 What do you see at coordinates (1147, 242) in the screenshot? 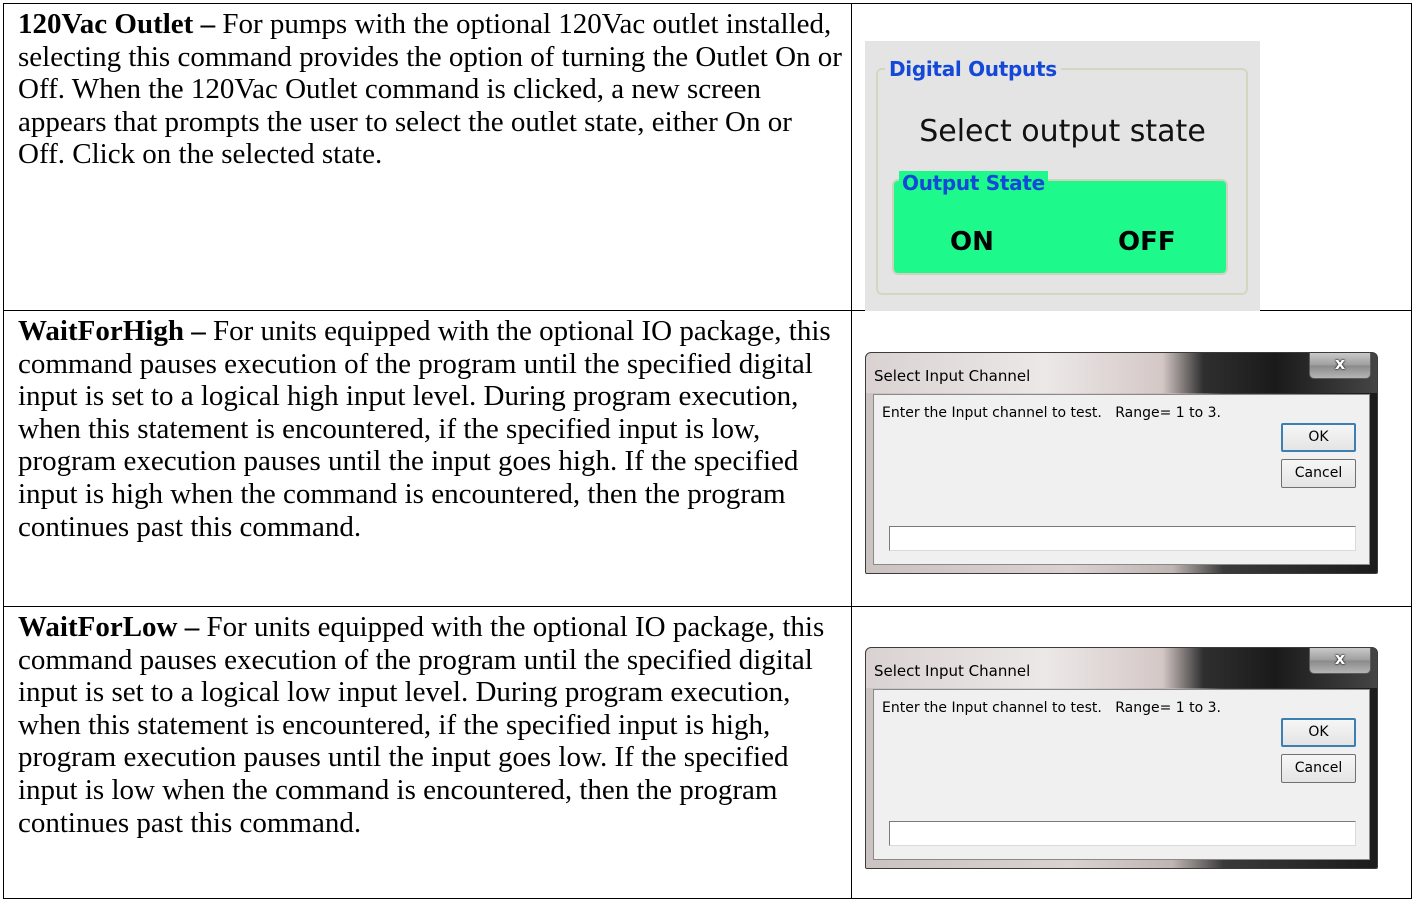
I see `off-button: OFF` at bounding box center [1147, 242].